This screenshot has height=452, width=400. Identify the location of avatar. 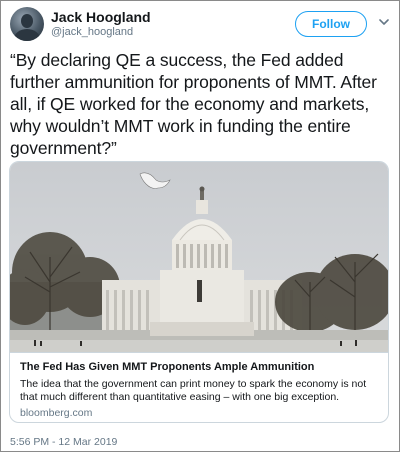
(27, 24).